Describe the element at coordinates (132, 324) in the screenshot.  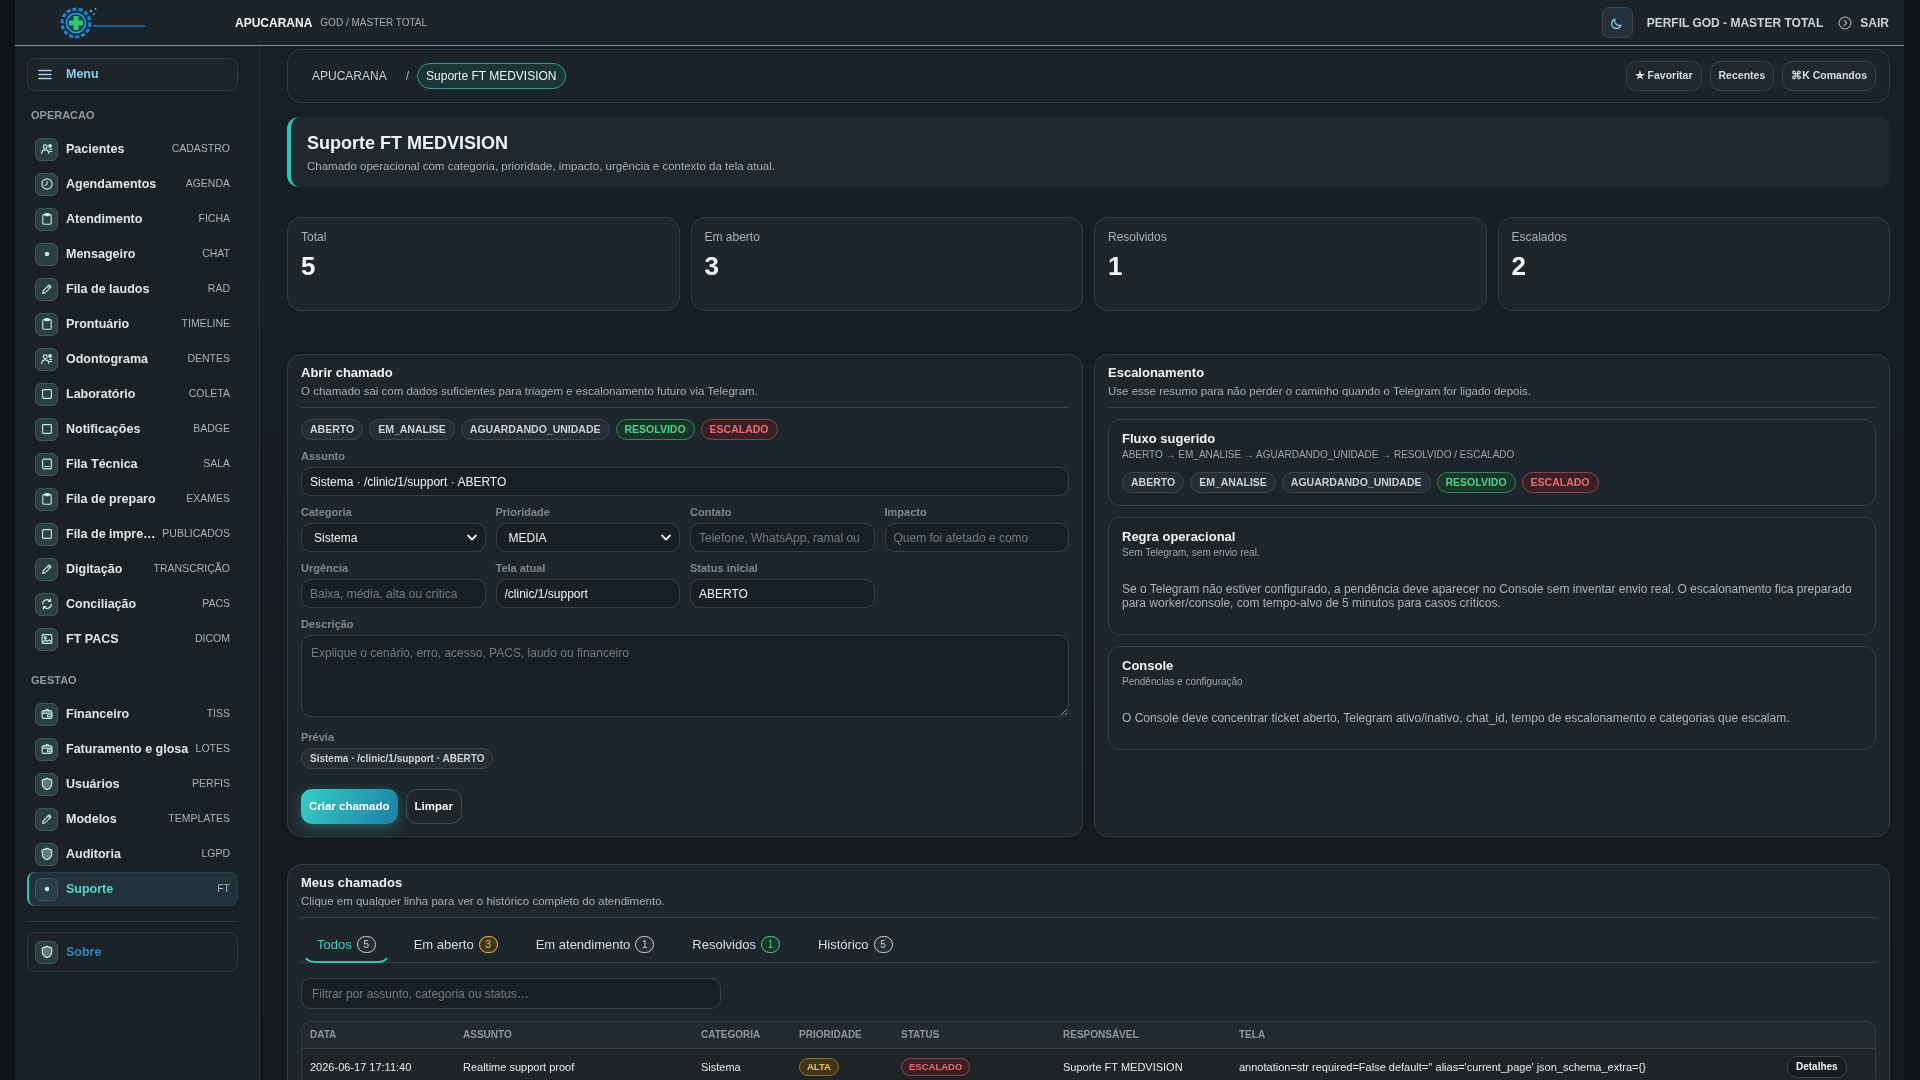
I see `sidebar-item: Prontuário TIMELINE` at that location.